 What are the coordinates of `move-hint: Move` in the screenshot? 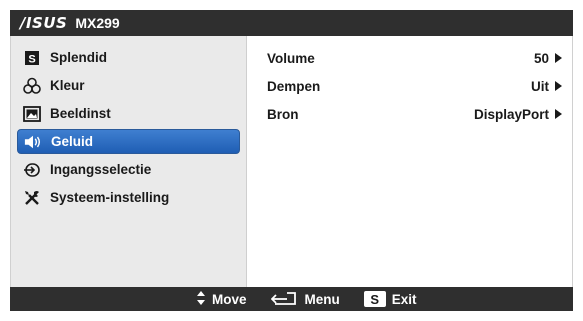 It's located at (221, 299).